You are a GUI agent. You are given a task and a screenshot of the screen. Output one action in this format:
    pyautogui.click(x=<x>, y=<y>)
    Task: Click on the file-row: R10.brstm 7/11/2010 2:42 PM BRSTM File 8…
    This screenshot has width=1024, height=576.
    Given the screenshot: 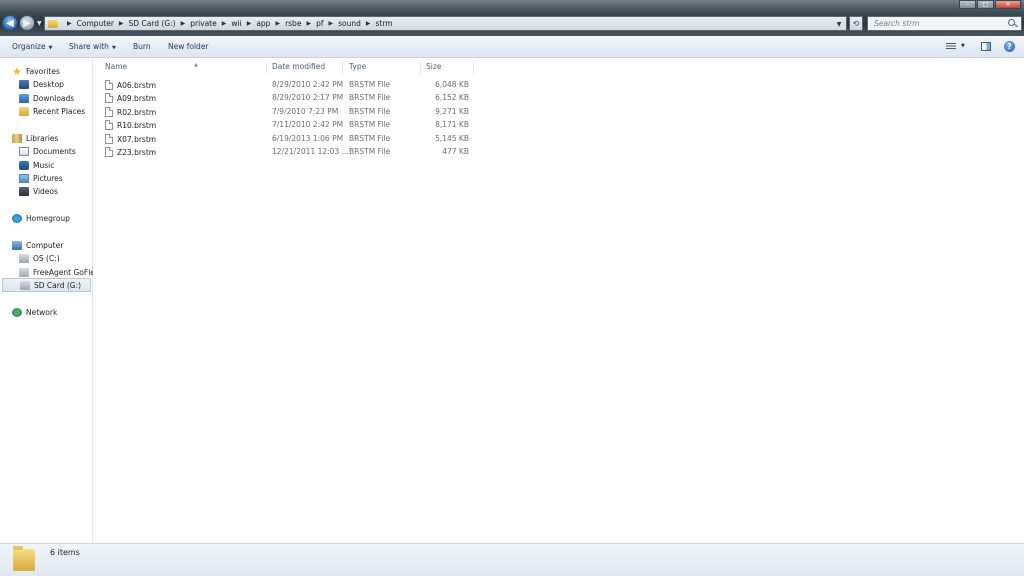 What is the action you would take?
    pyautogui.click(x=290, y=124)
    